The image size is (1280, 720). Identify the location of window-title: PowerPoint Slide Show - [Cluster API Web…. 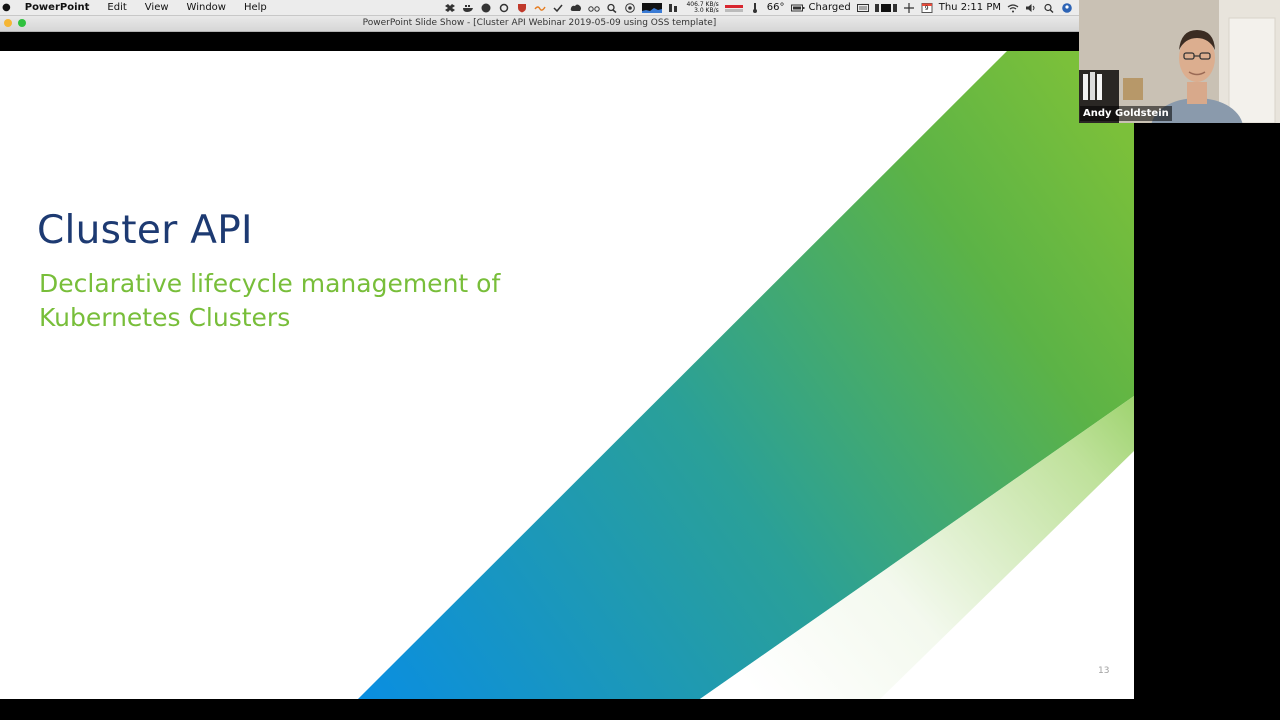
(539, 23).